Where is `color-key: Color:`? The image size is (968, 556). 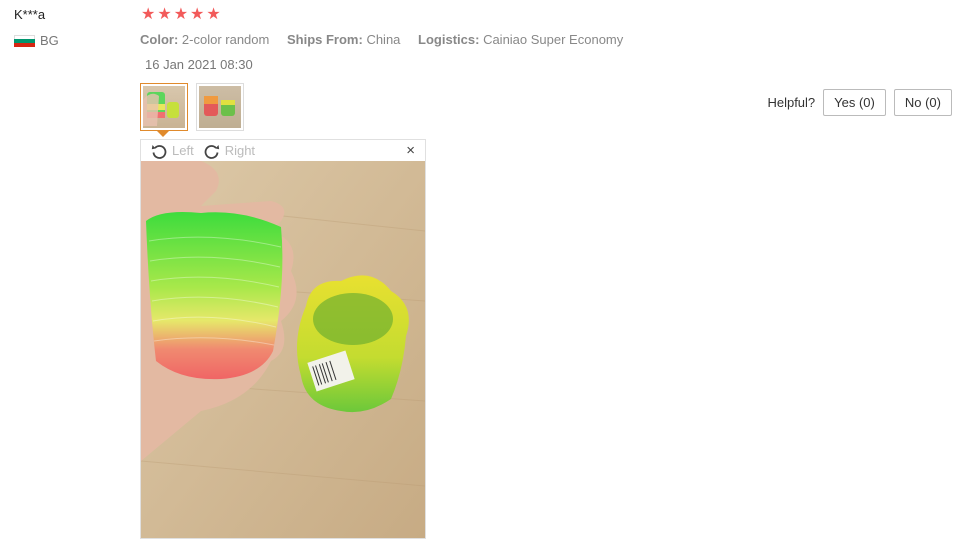
color-key: Color: is located at coordinates (159, 39).